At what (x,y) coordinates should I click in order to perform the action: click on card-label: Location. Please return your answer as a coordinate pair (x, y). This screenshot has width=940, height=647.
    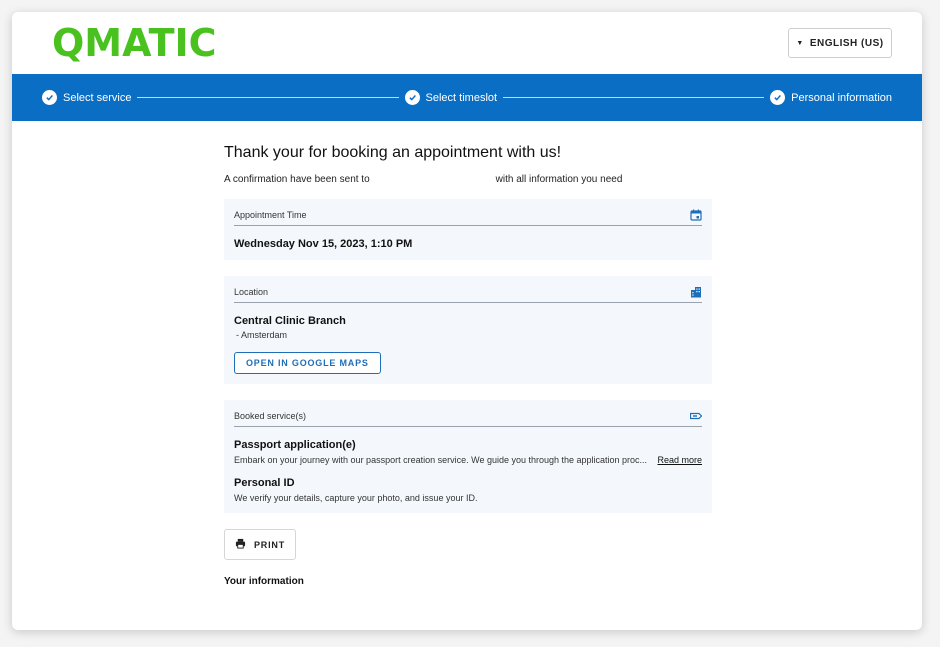
    Looking at the image, I should click on (251, 292).